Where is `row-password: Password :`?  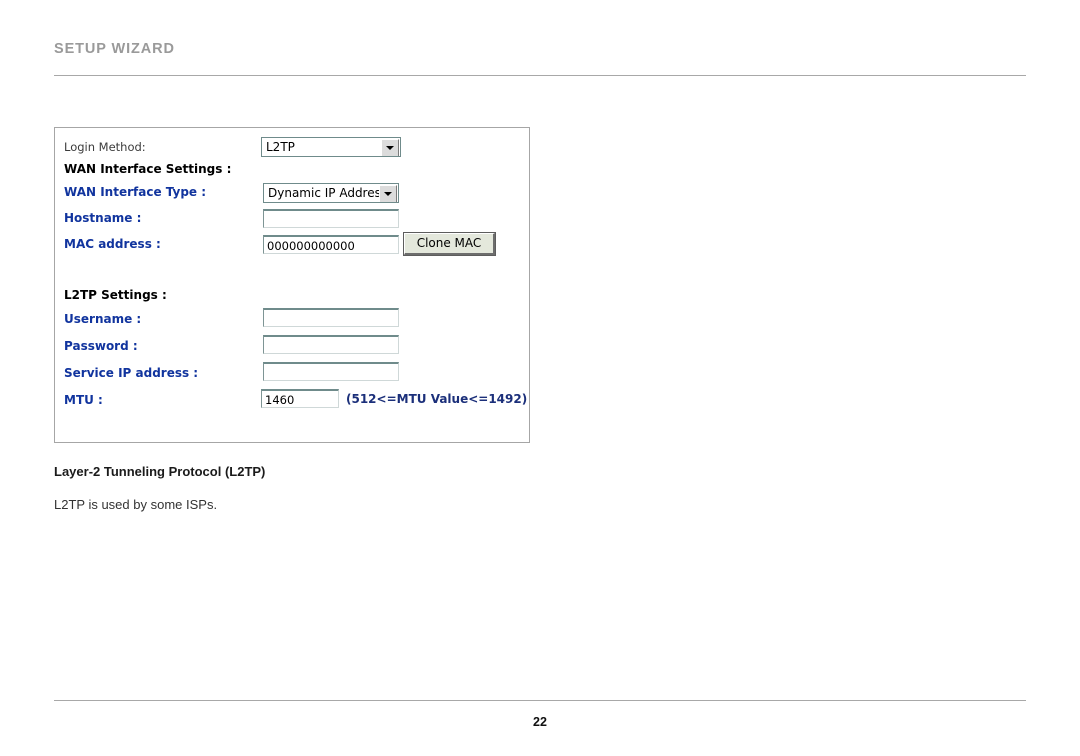 row-password: Password : is located at coordinates (292, 349).